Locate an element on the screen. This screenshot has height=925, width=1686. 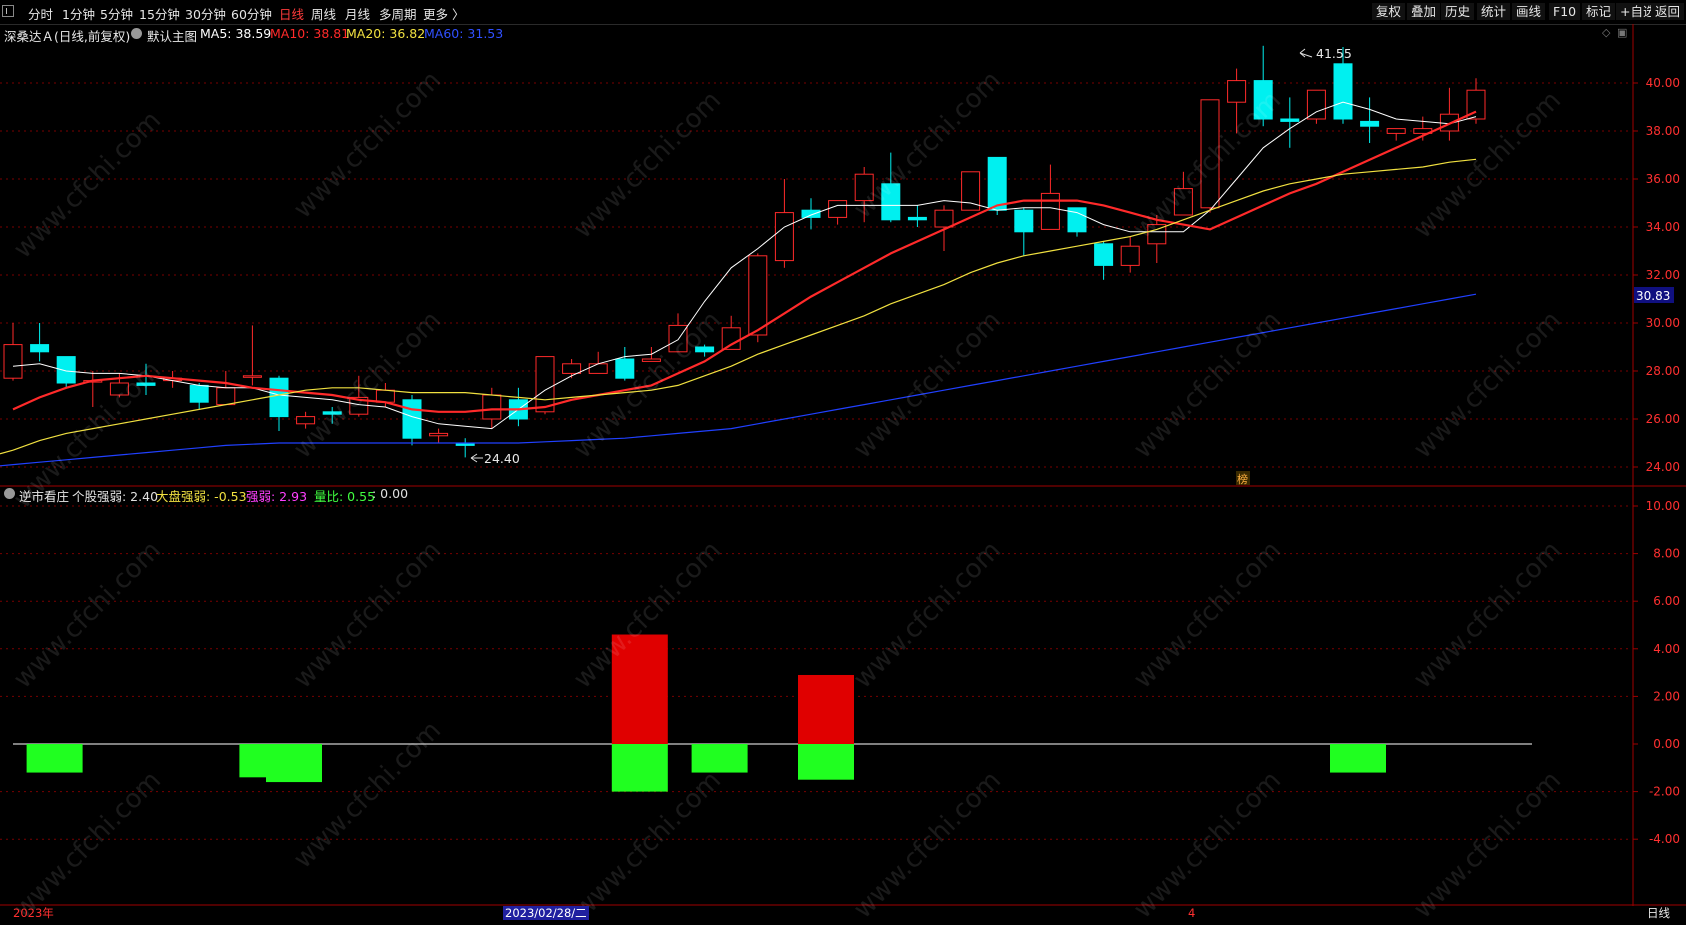
date-axis-bar: 2023年 2023/02/28/二 4 日线 is located at coordinates (843, 913).